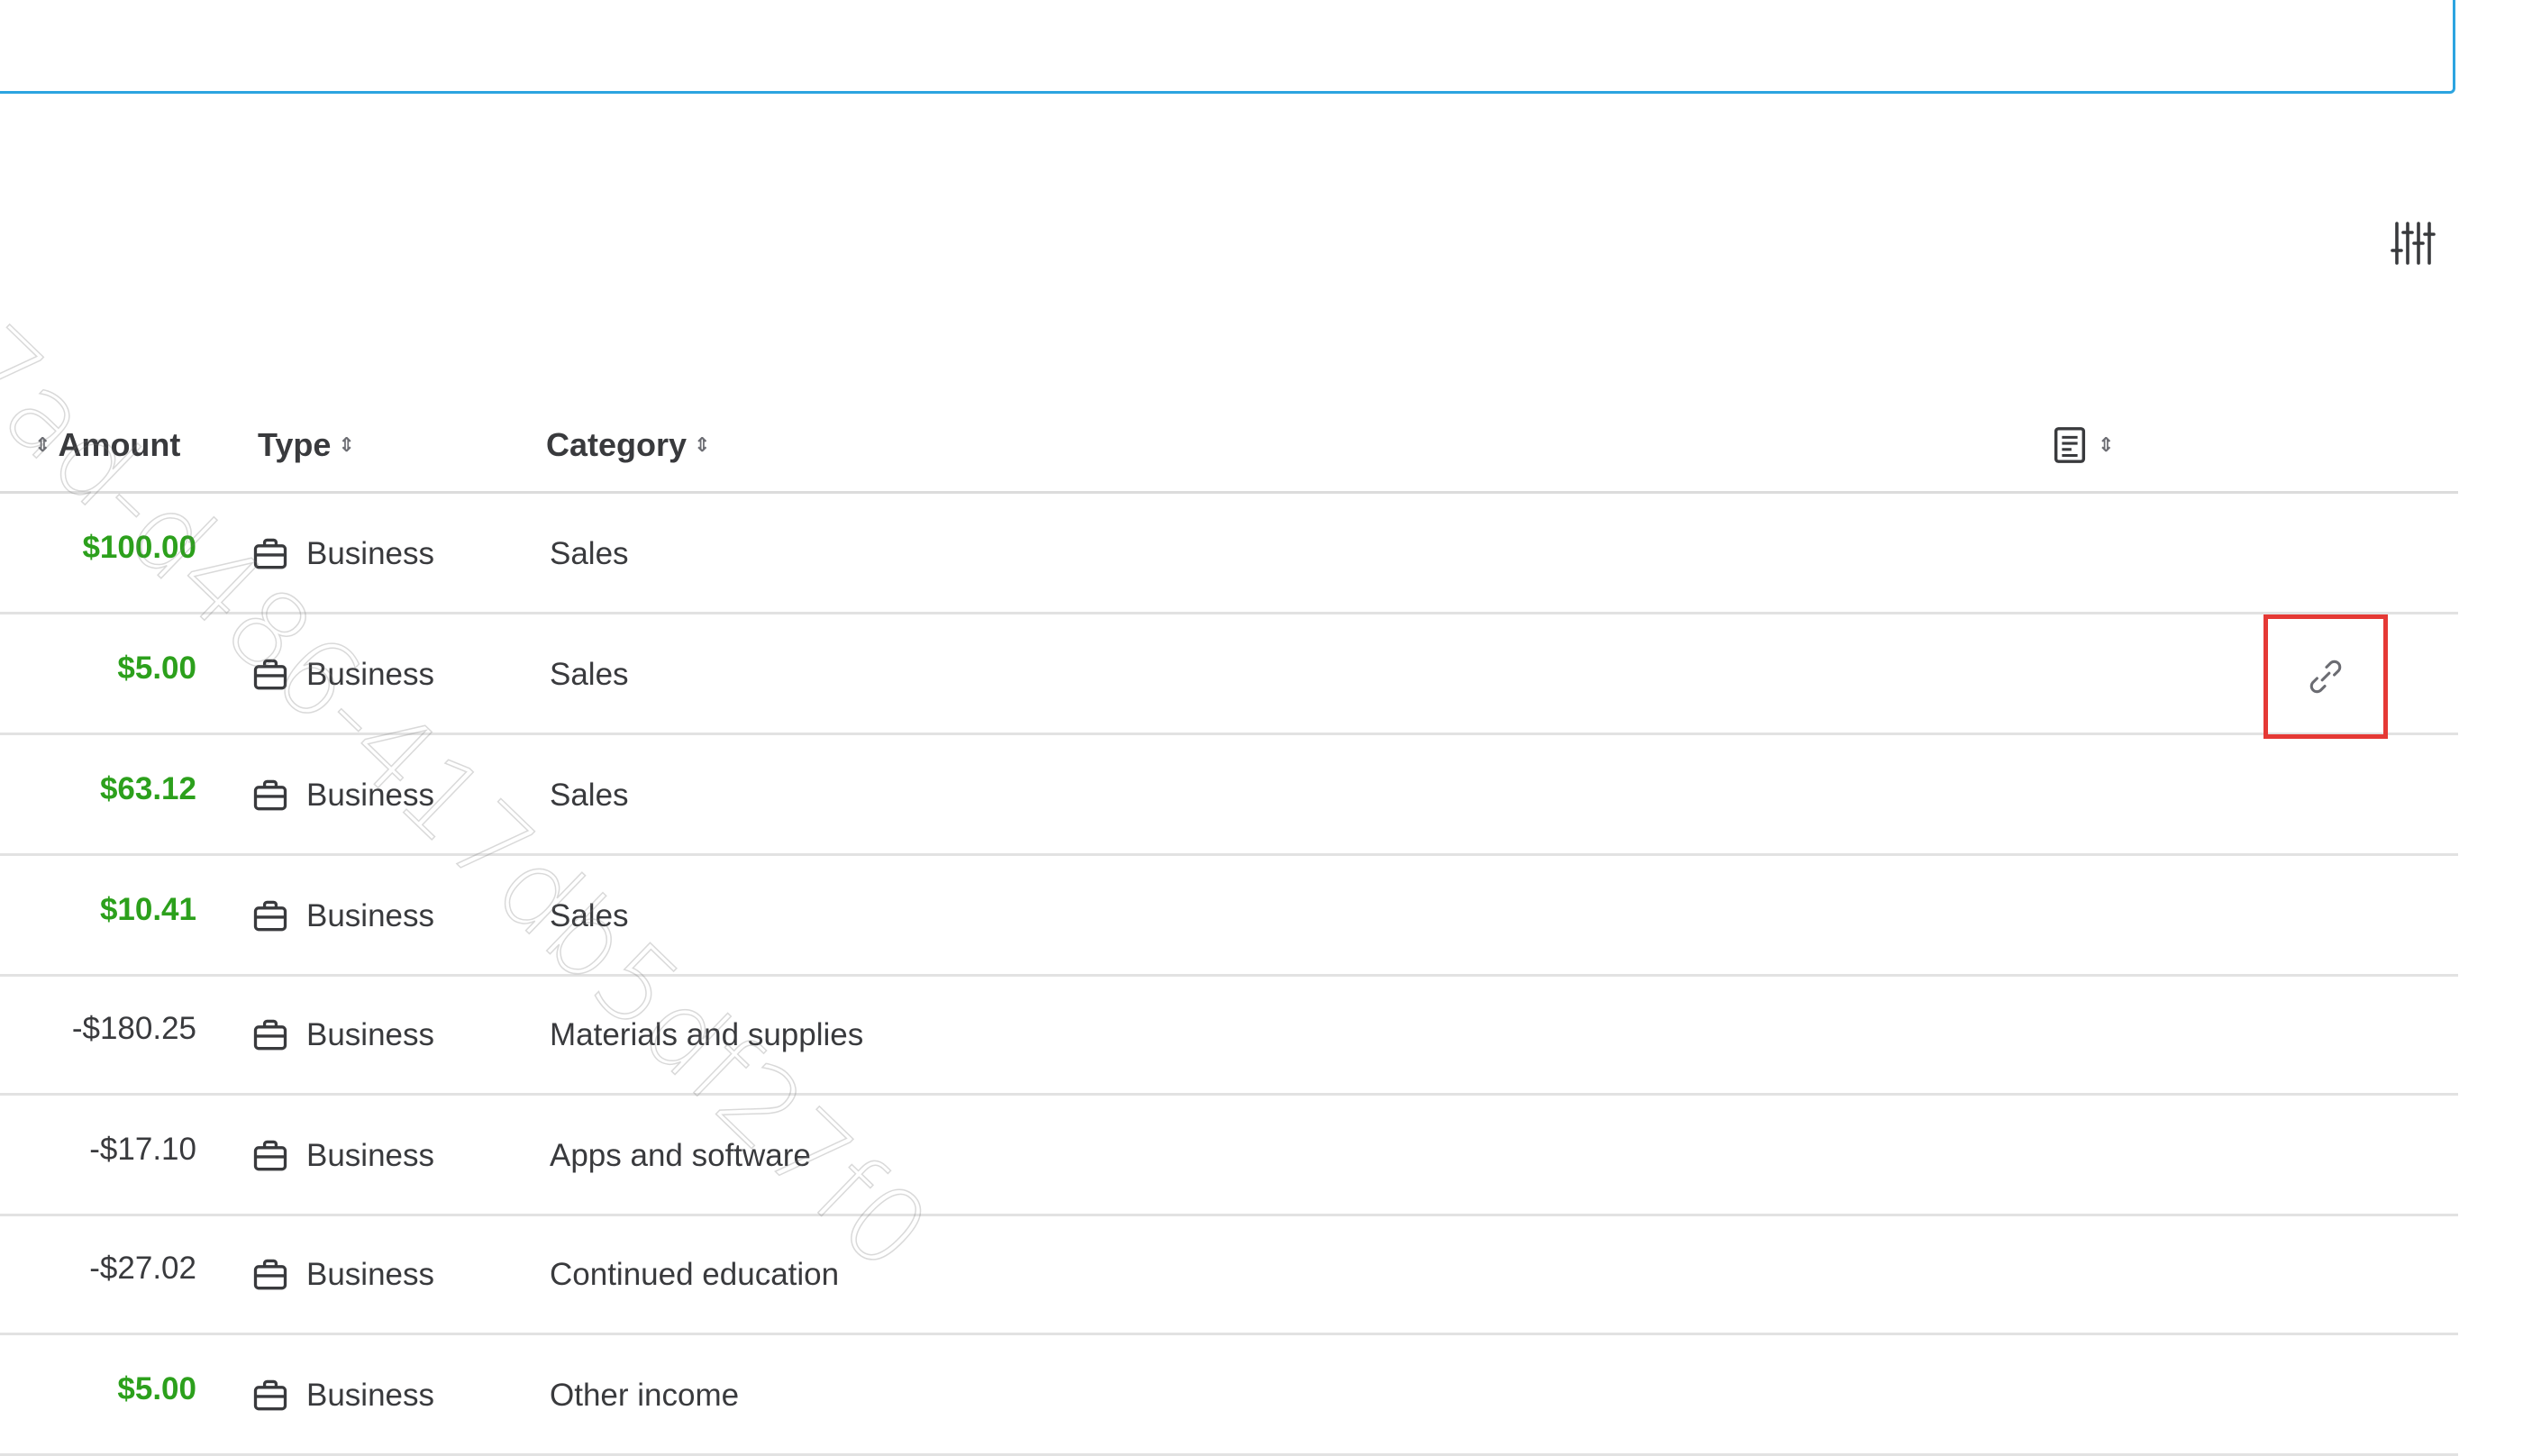 This screenshot has width=2523, height=1456. I want to click on amount-cell: $63.12, so click(147, 788).